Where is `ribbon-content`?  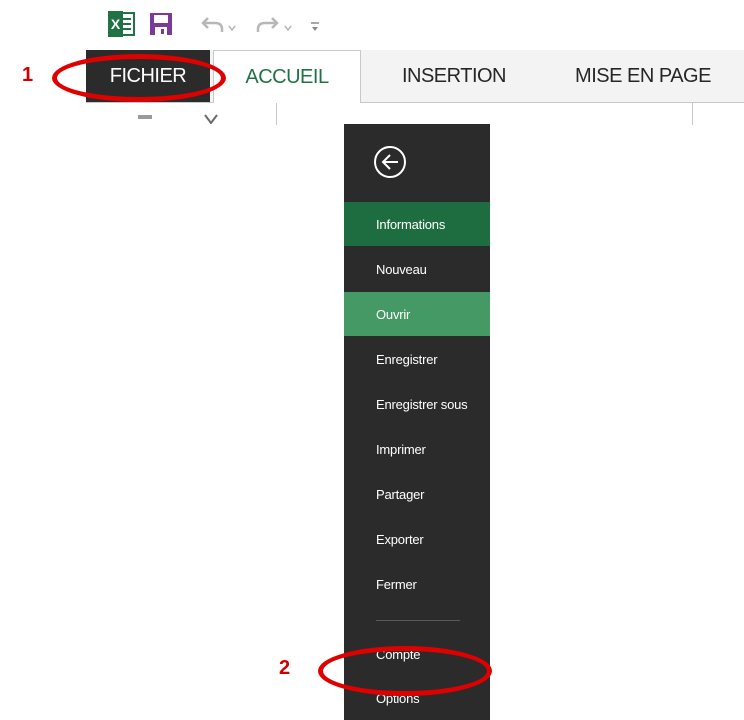 ribbon-content is located at coordinates (415, 114).